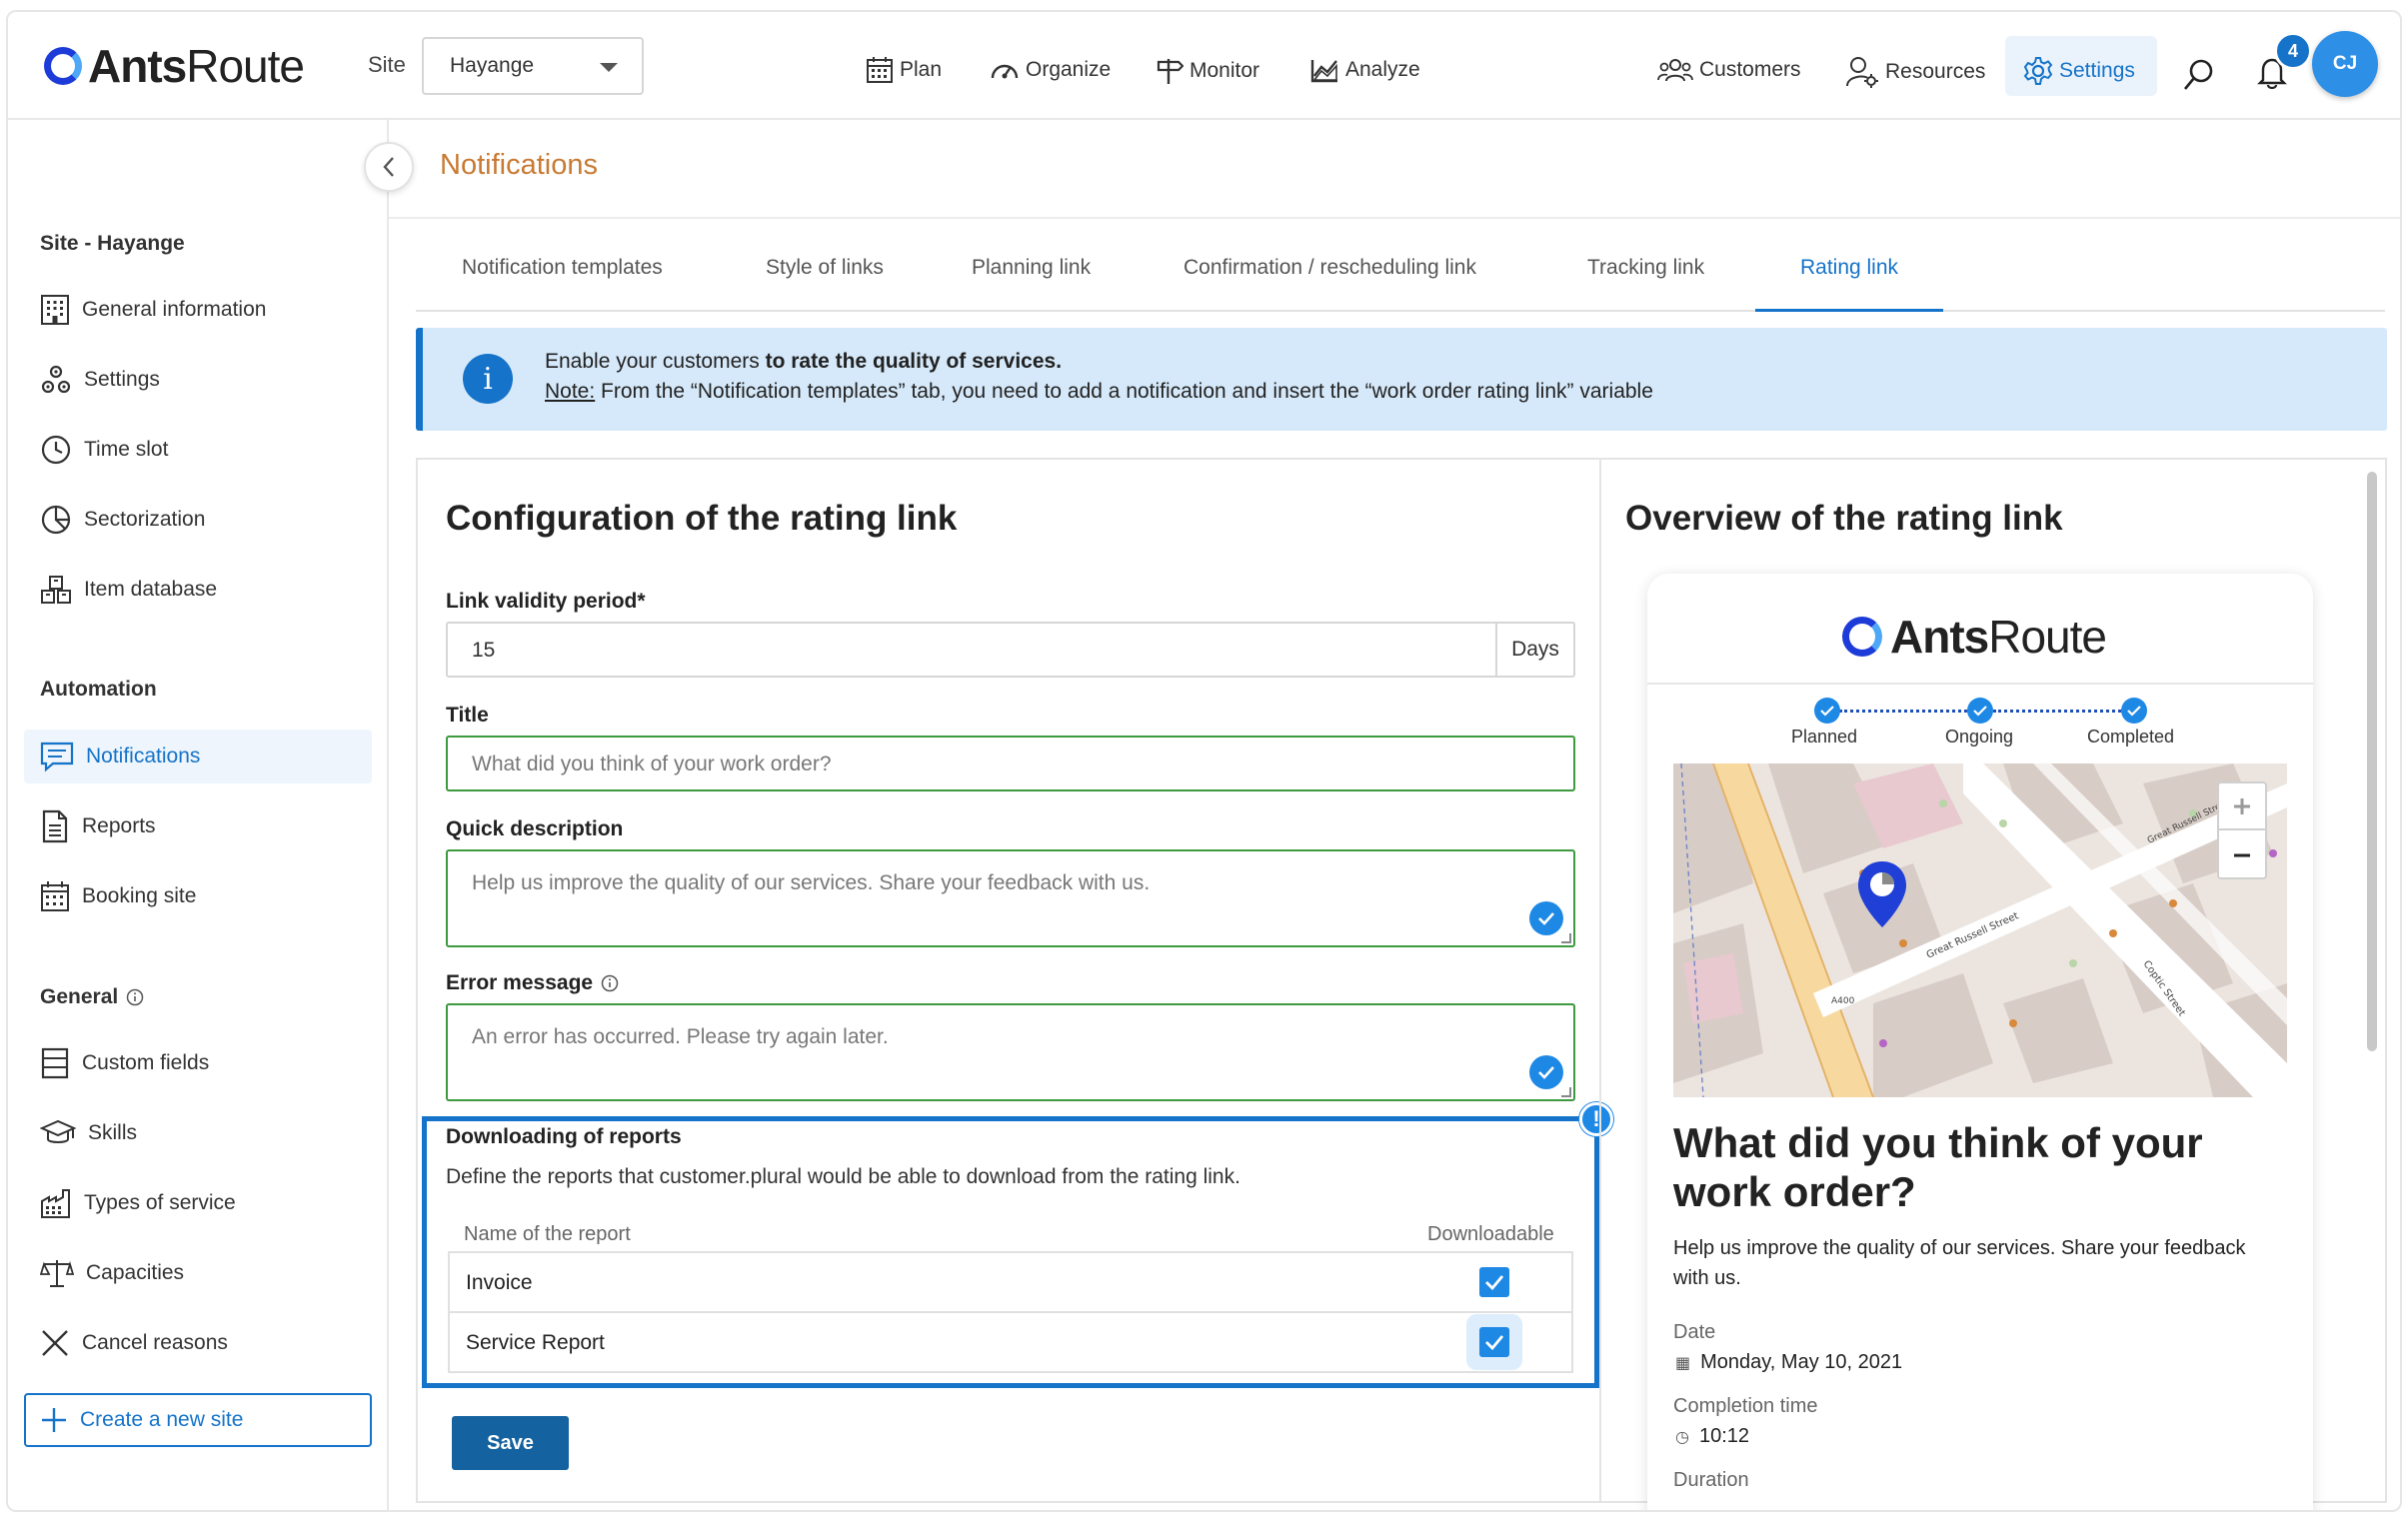  Describe the element at coordinates (1682, 1437) in the screenshot. I see `clock-small-icon: ◷` at that location.